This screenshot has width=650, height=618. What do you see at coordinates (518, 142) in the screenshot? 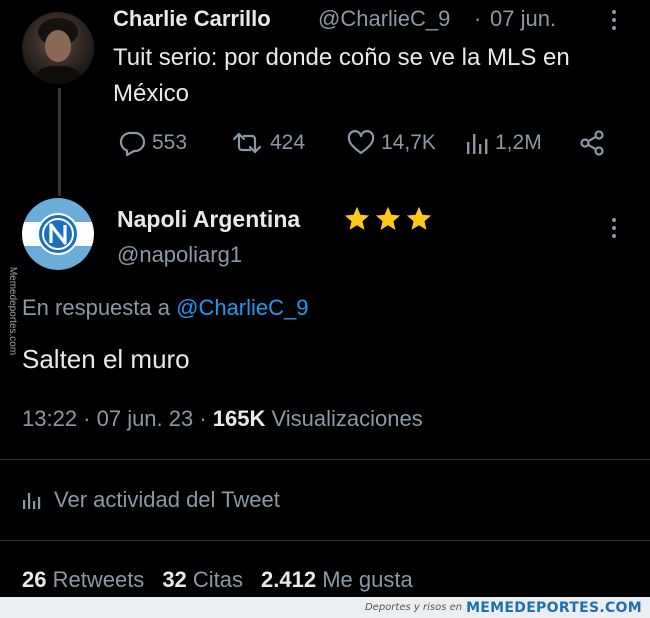
I see `views-count: 1,2M` at bounding box center [518, 142].